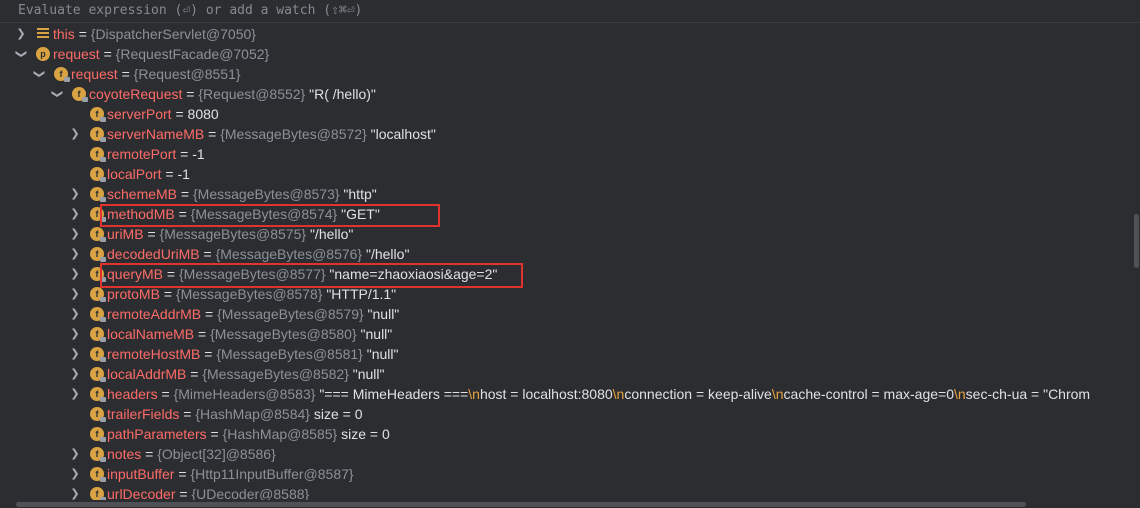 The width and height of the screenshot is (1140, 508). Describe the element at coordinates (133, 294) in the screenshot. I see `variable-name: protoMB` at that location.